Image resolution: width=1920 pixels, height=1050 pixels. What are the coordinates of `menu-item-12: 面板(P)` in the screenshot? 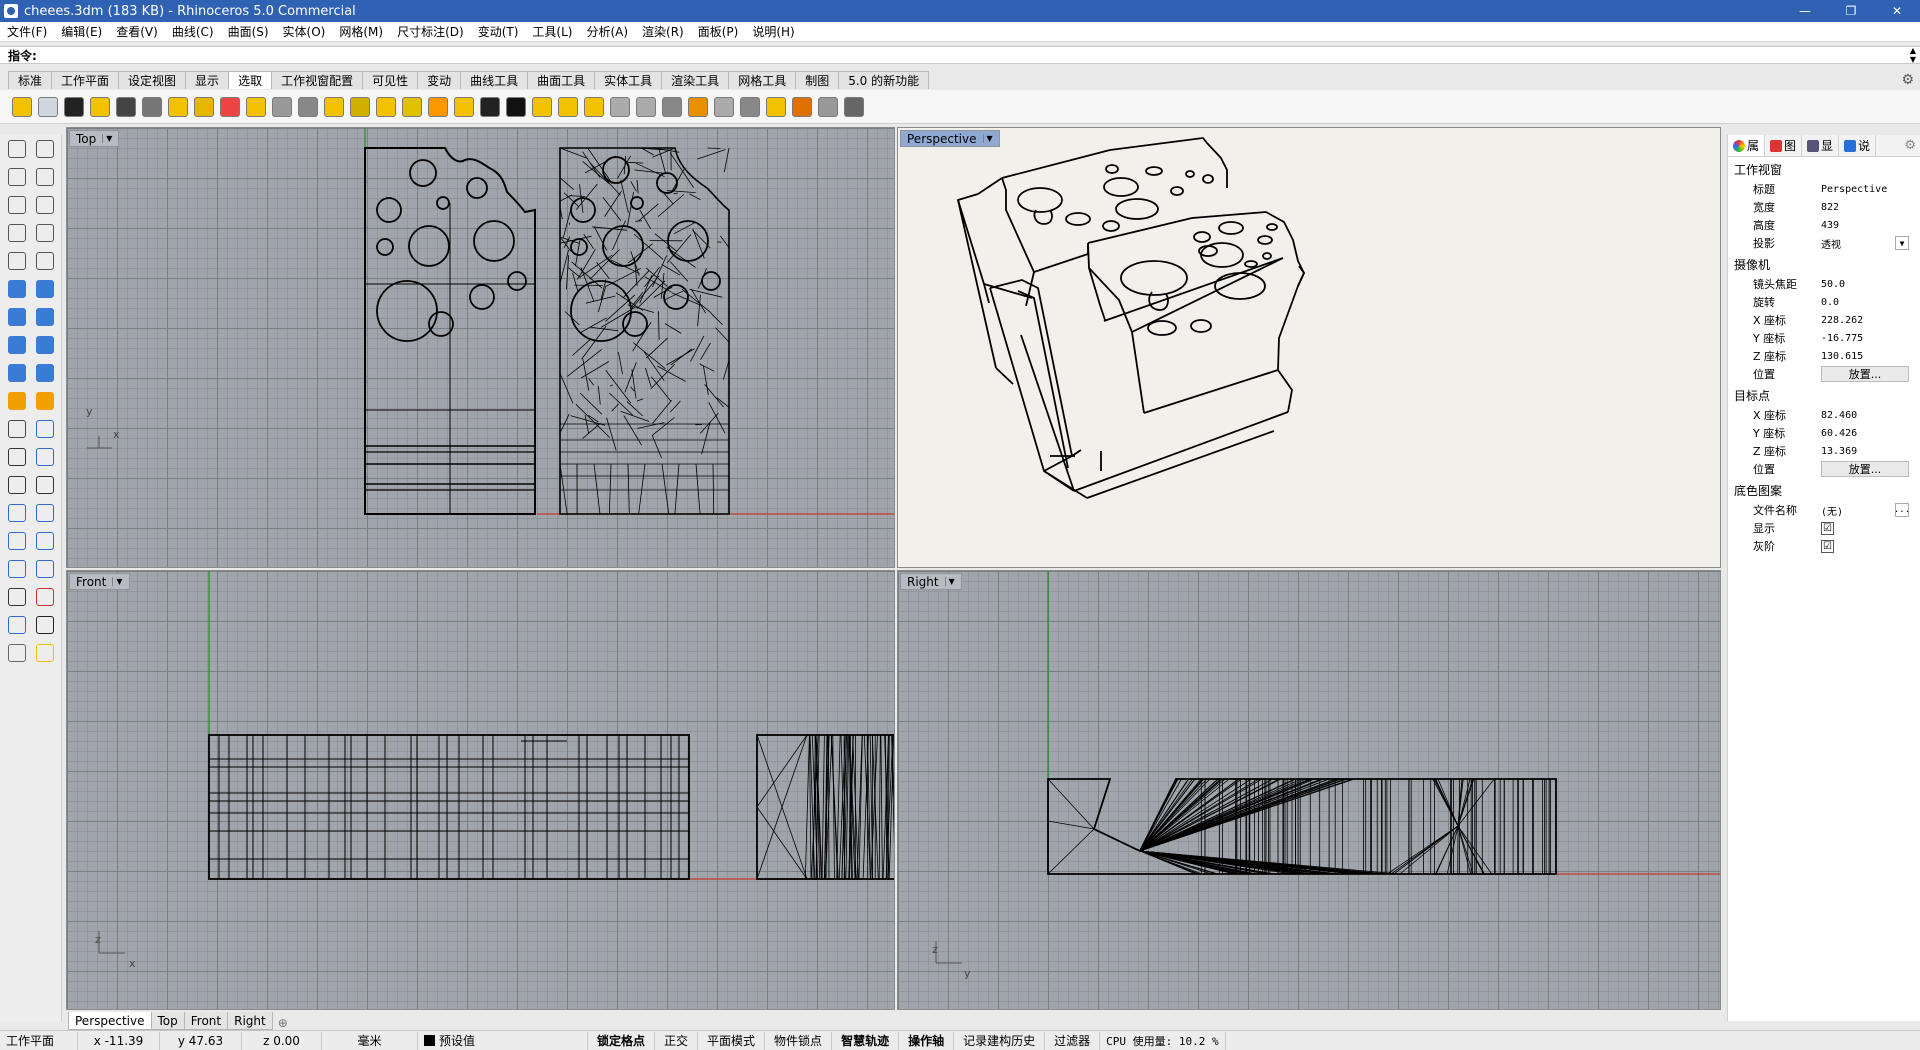 It's located at (718, 31).